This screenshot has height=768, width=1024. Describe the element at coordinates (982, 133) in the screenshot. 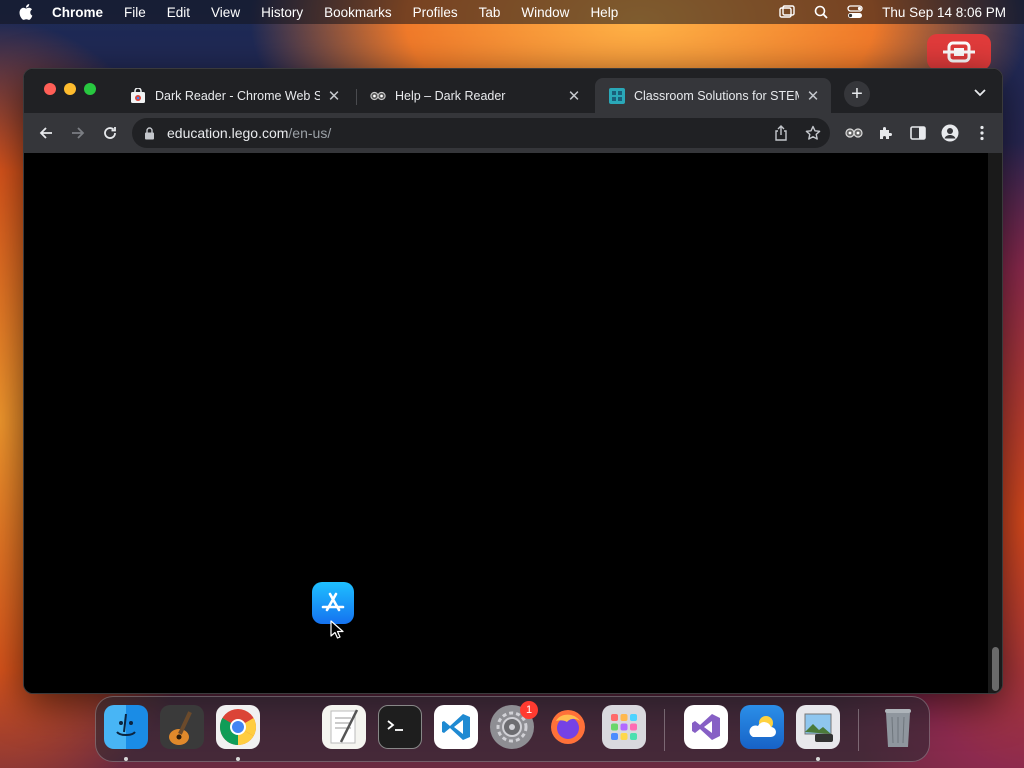

I see `chrome-menu-icon` at that location.